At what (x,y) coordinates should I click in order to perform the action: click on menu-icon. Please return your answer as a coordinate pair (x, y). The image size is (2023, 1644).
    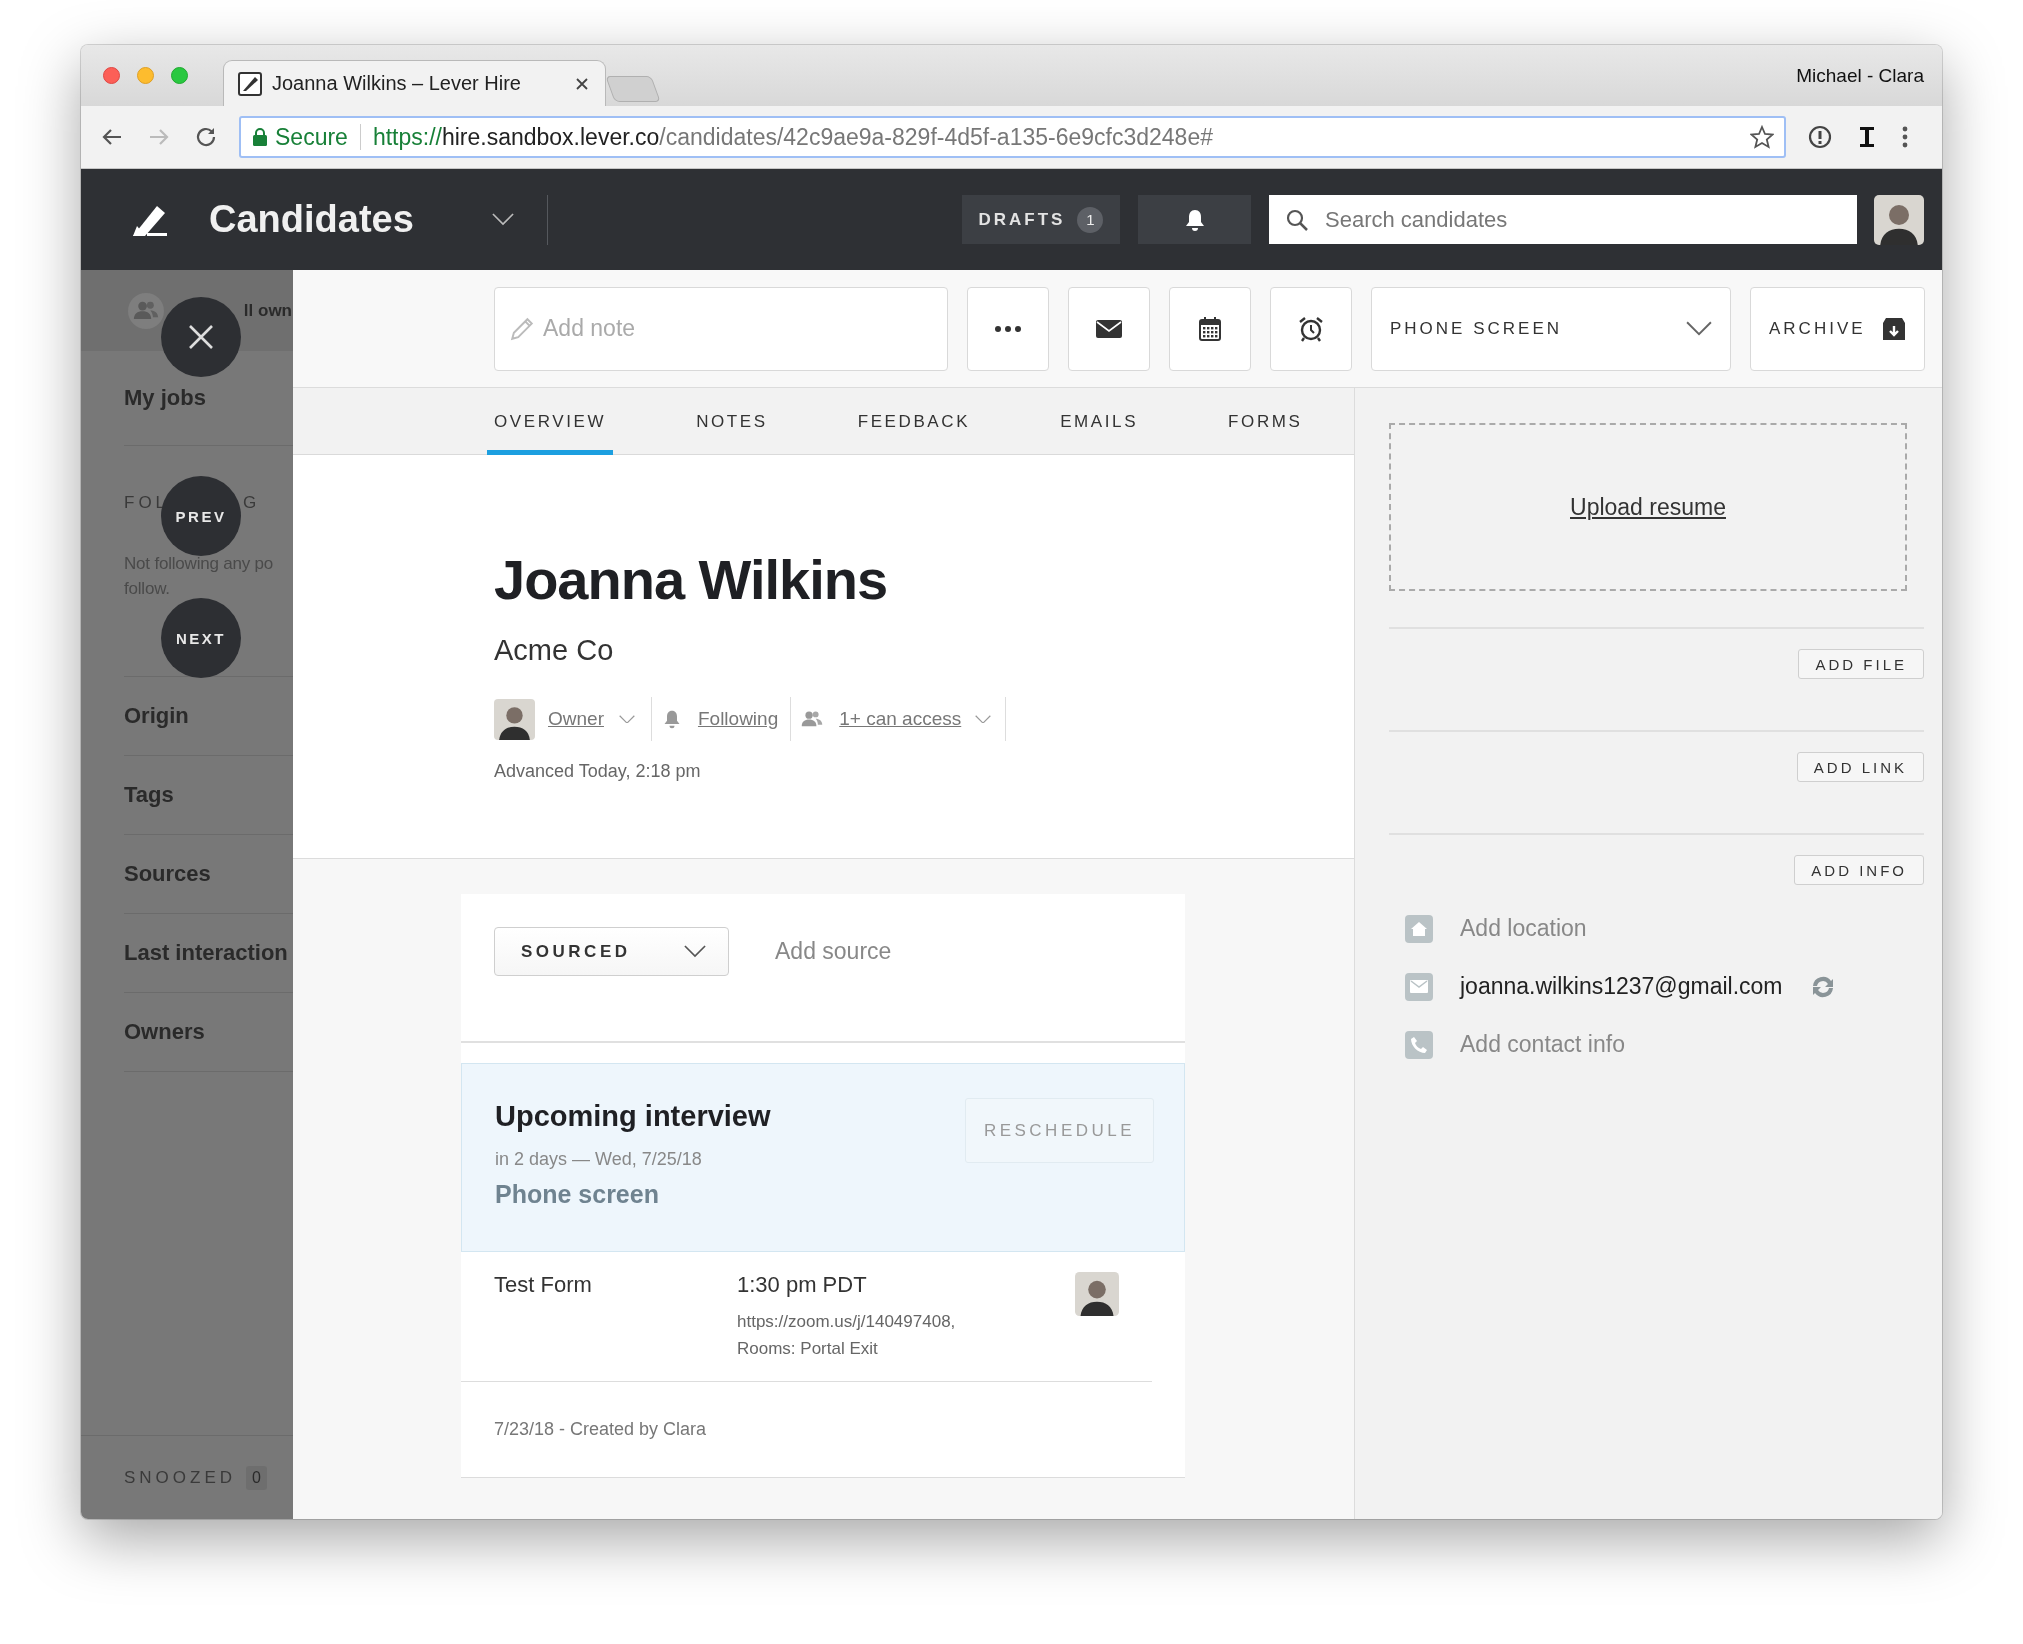
    Looking at the image, I should click on (1905, 137).